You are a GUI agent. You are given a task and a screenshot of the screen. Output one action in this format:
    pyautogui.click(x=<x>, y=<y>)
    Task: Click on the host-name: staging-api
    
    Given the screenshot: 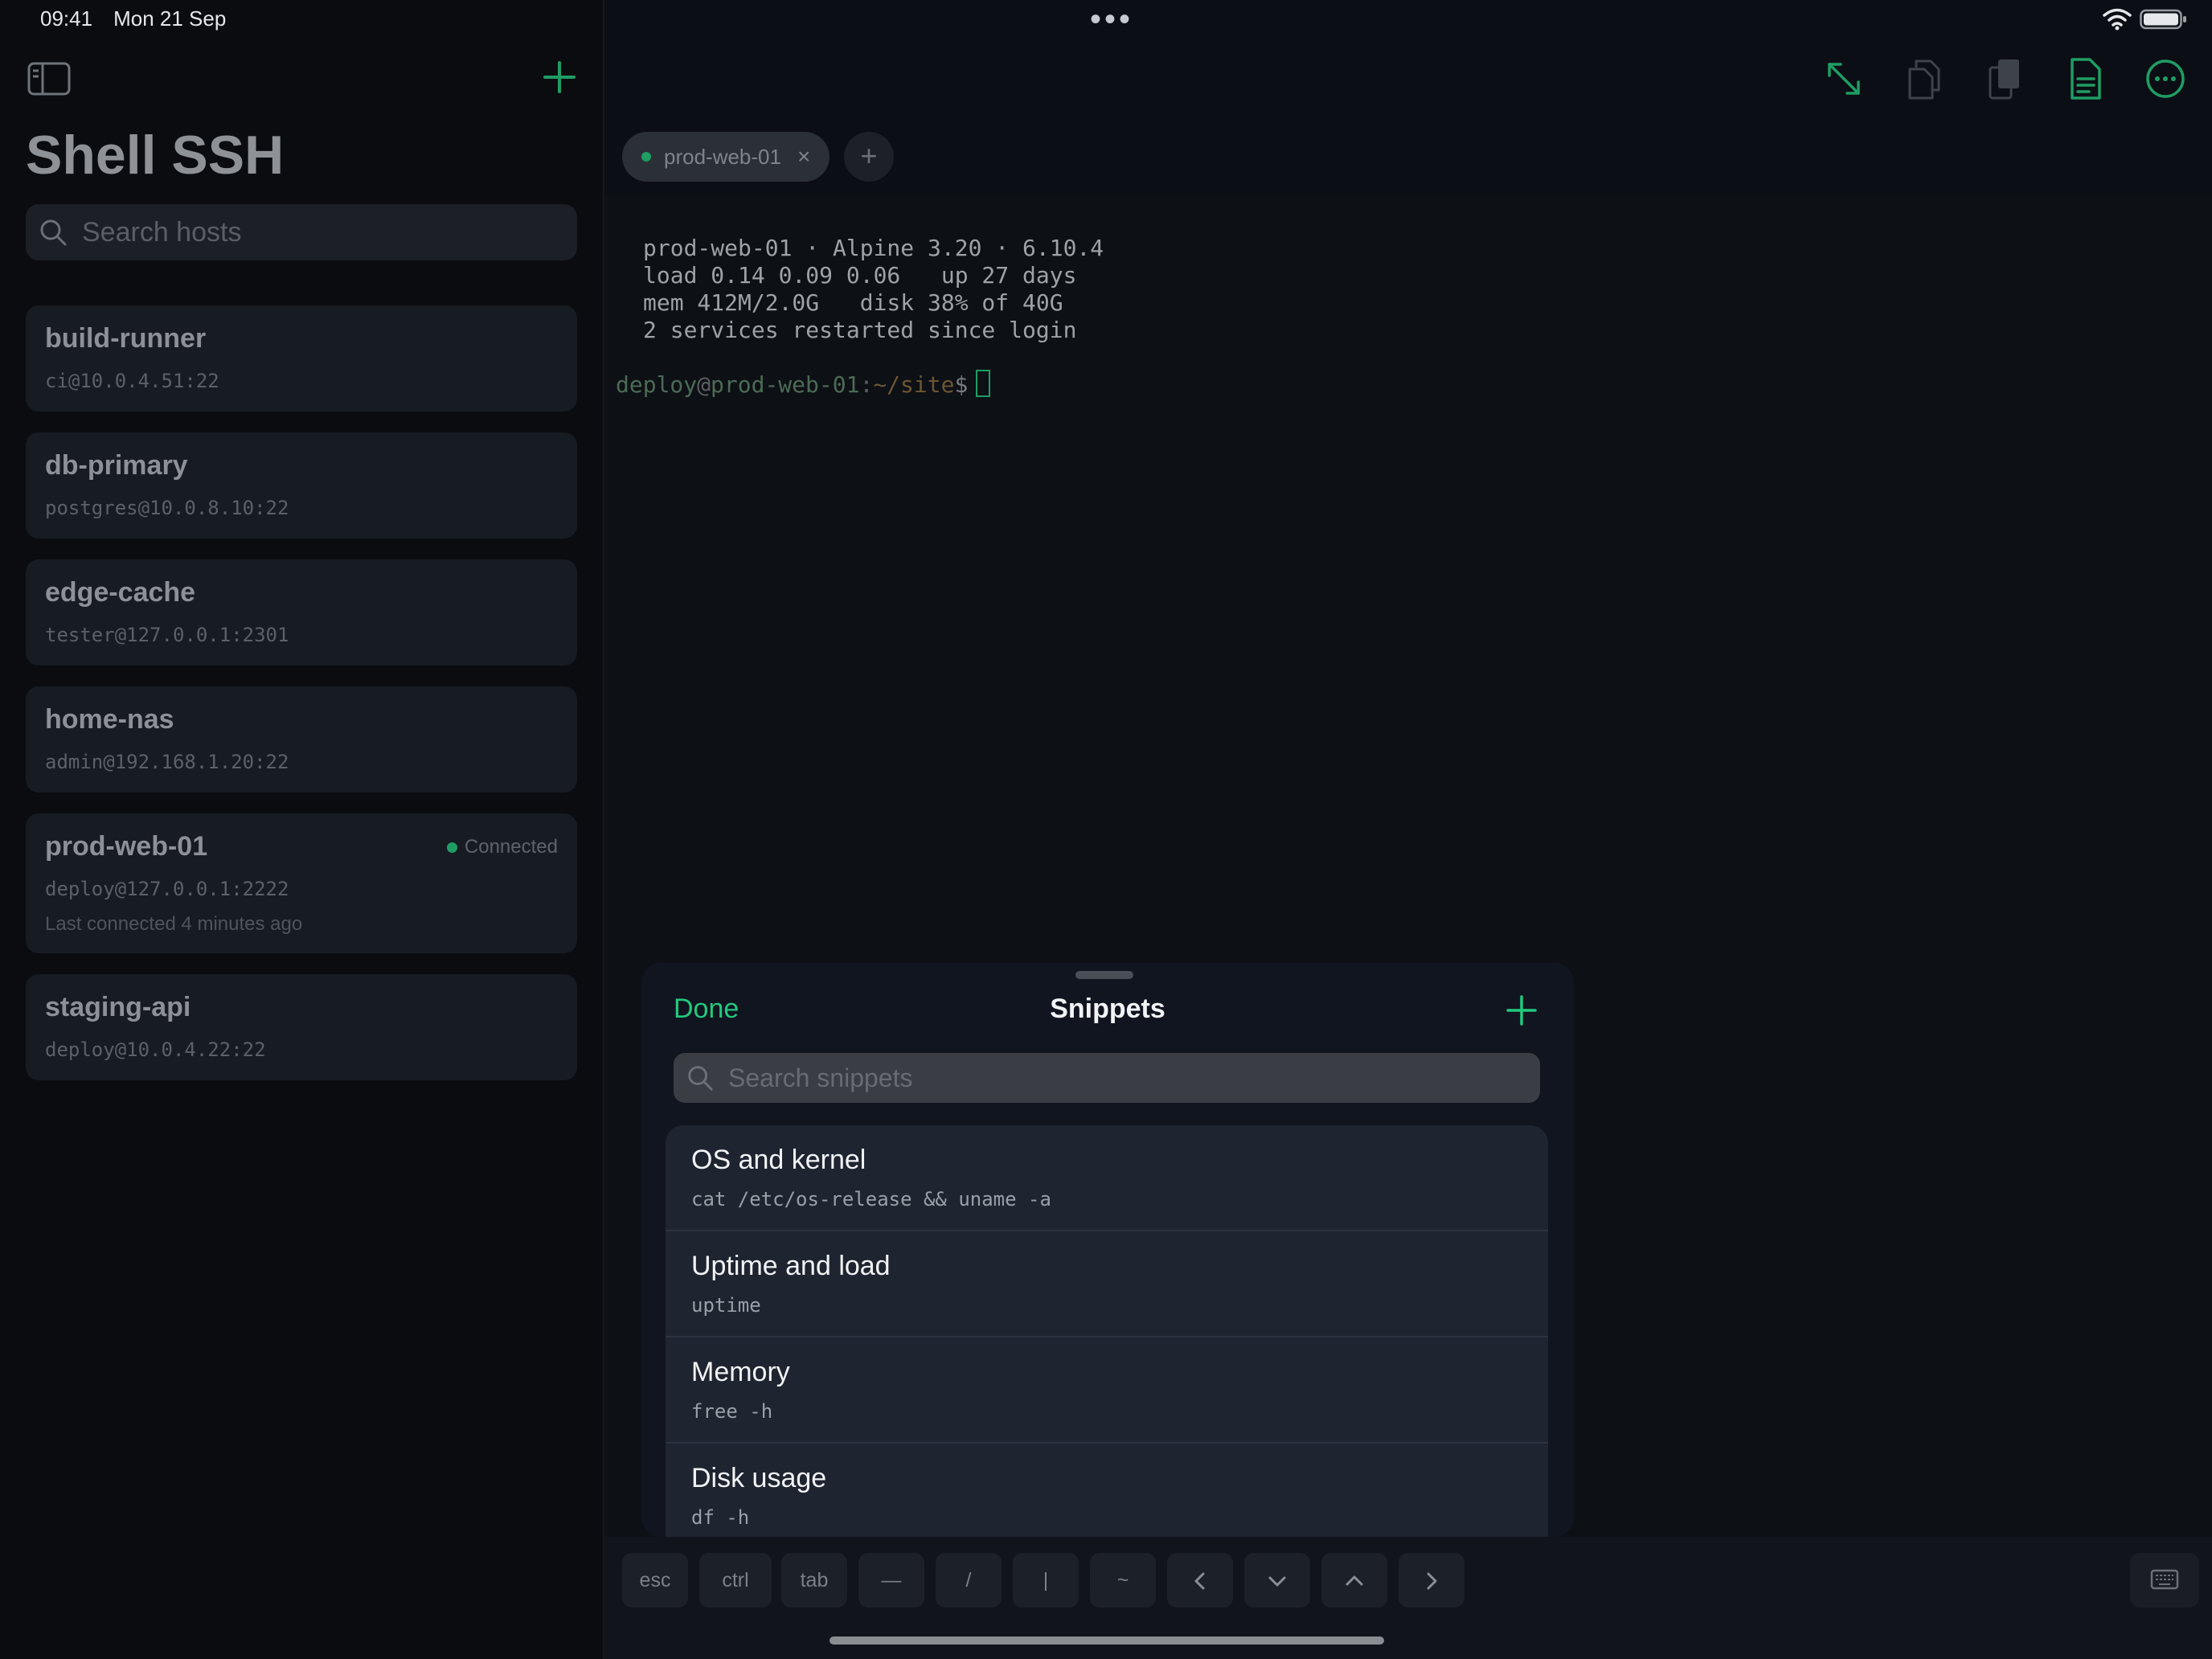 What is the action you would take?
    pyautogui.click(x=118, y=1007)
    